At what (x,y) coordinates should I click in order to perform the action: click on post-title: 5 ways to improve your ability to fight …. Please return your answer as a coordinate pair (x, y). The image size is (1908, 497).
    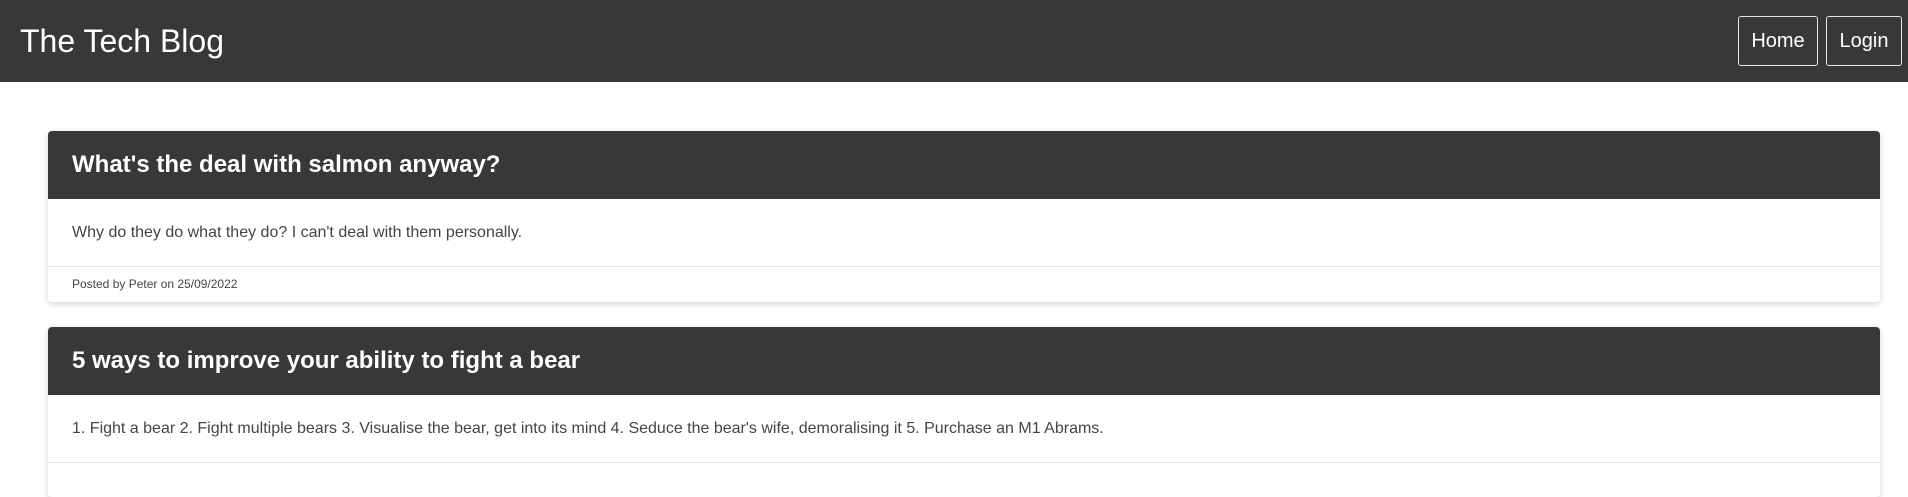
    Looking at the image, I should click on (976, 361).